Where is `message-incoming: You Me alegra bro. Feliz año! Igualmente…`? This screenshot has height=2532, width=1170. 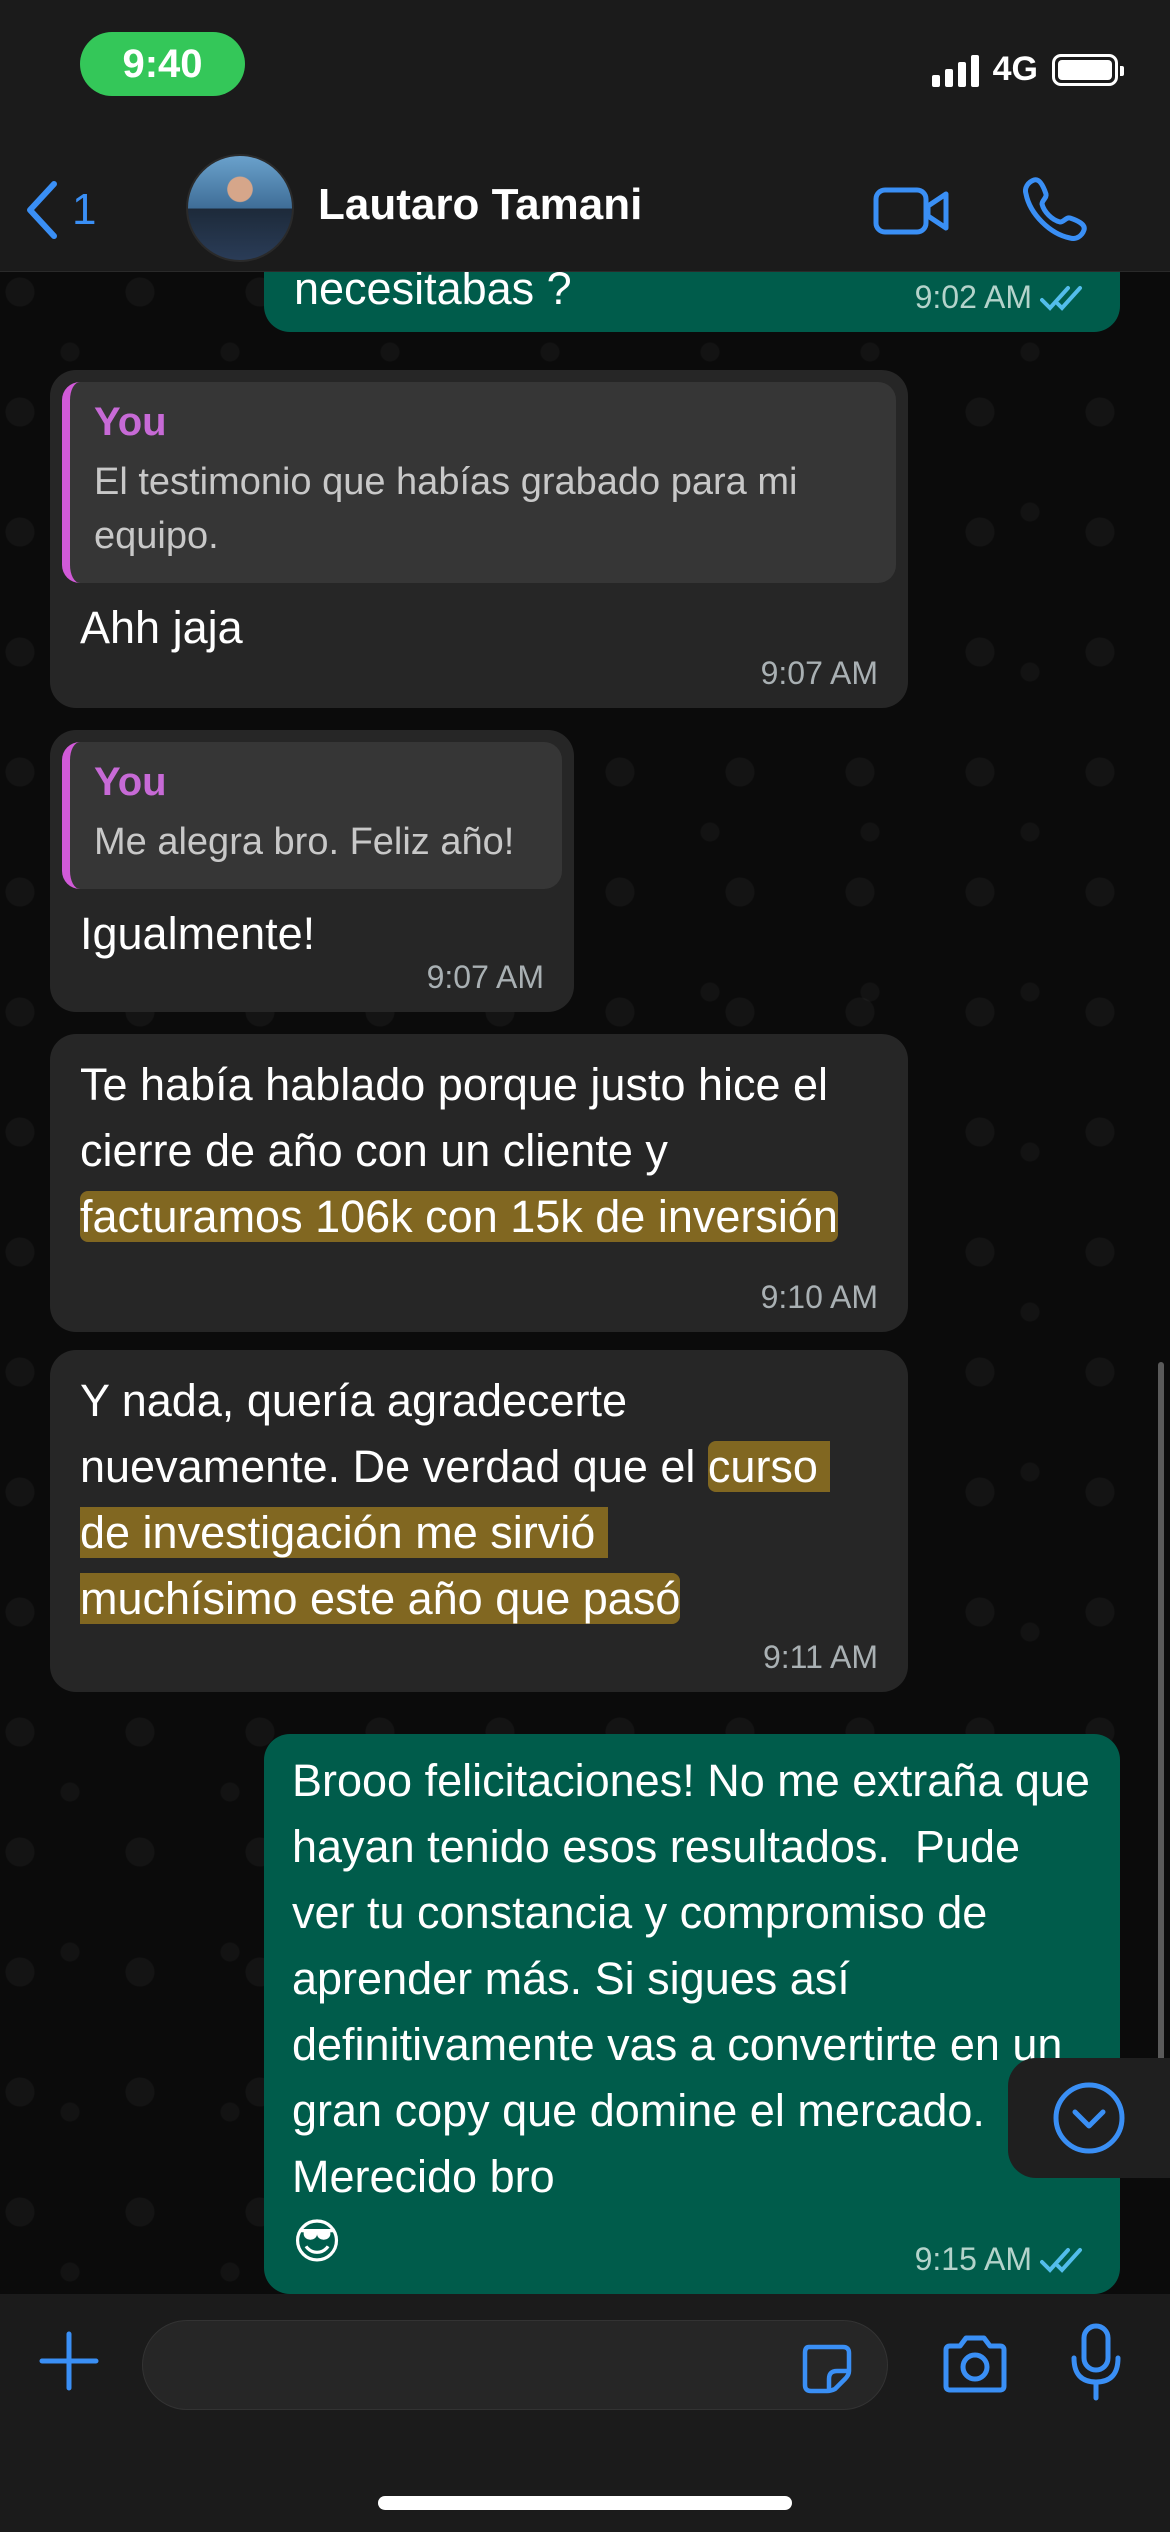 message-incoming: You Me alegra bro. Feliz año! Igualmente… is located at coordinates (312, 871).